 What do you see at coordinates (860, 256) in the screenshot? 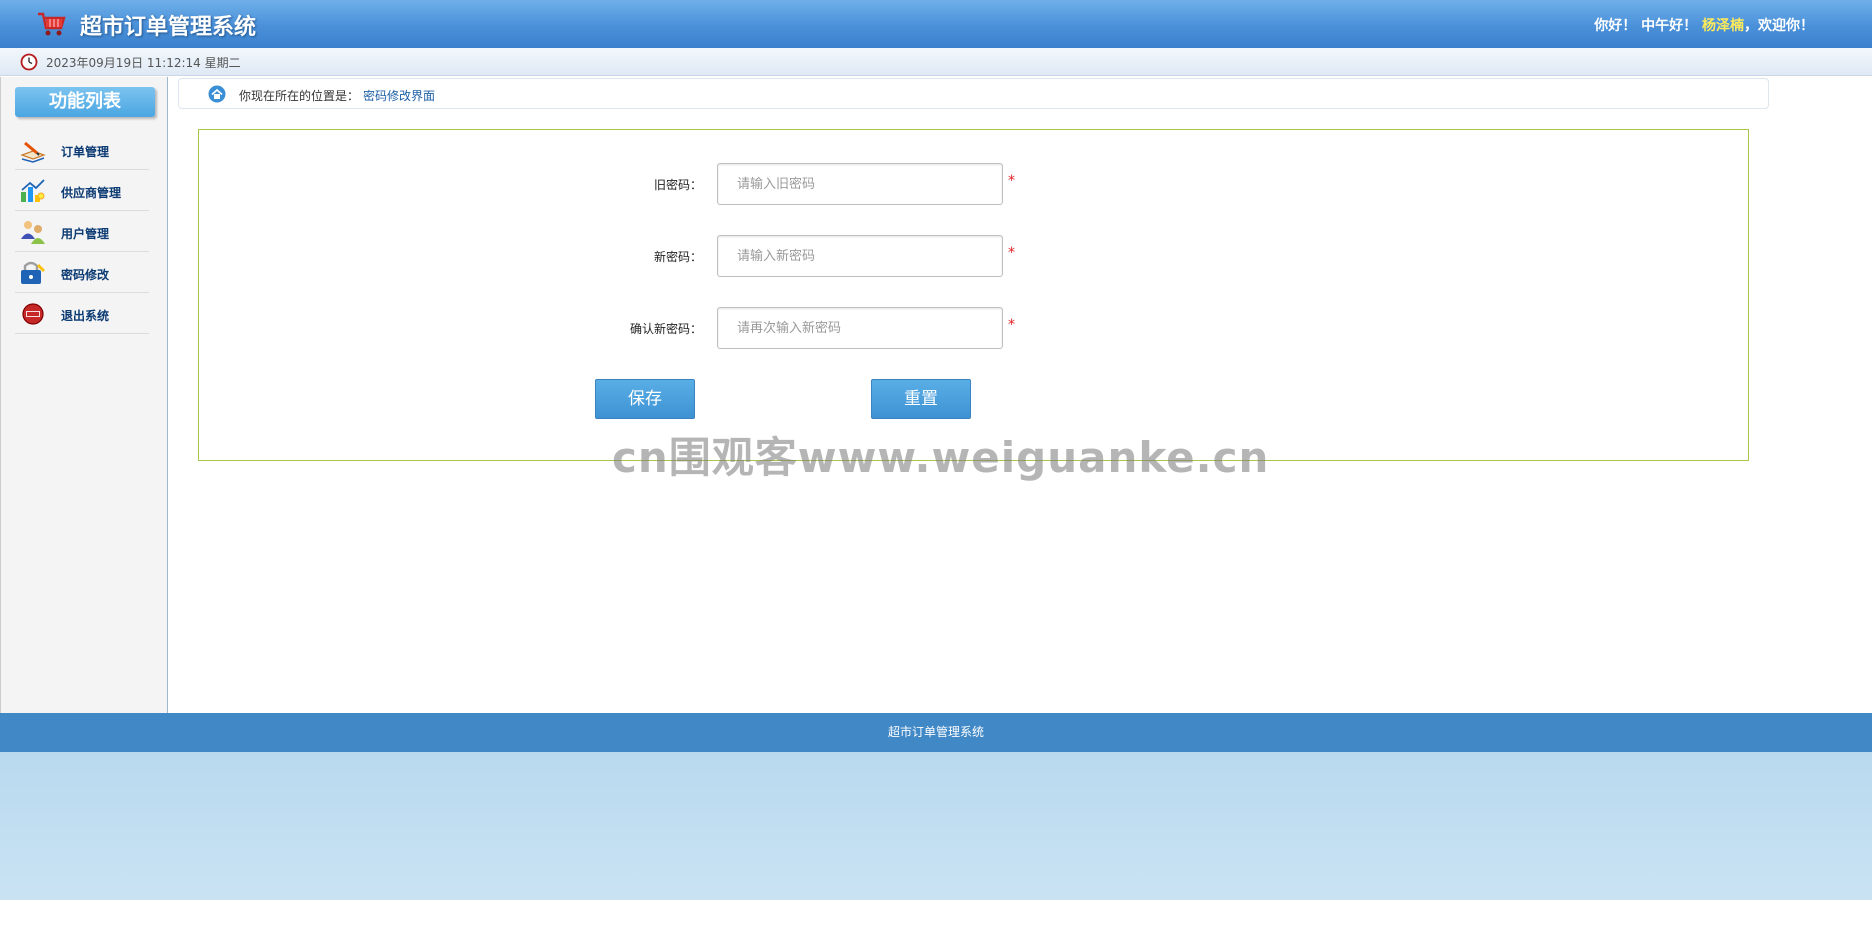
I see `new-password-input` at bounding box center [860, 256].